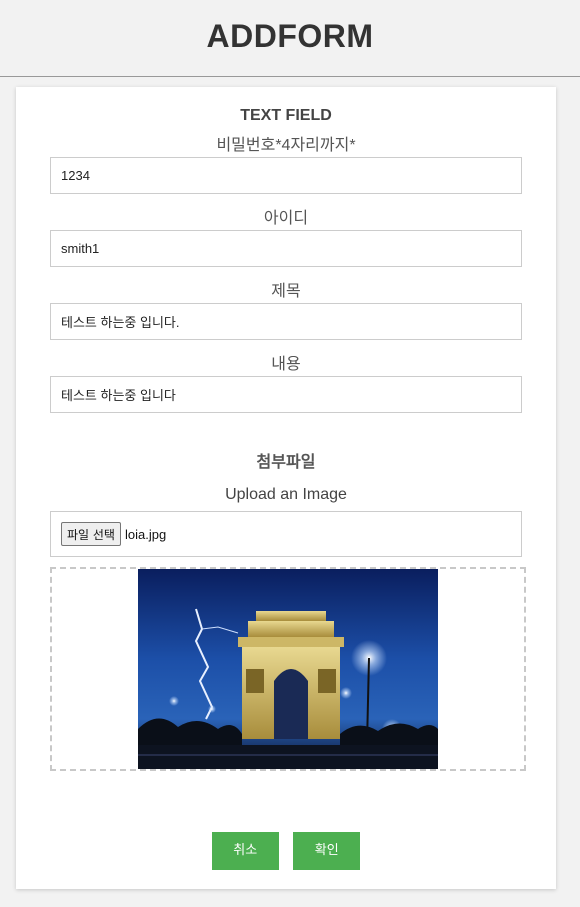  Describe the element at coordinates (327, 851) in the screenshot. I see `confirm-button: 확인` at that location.